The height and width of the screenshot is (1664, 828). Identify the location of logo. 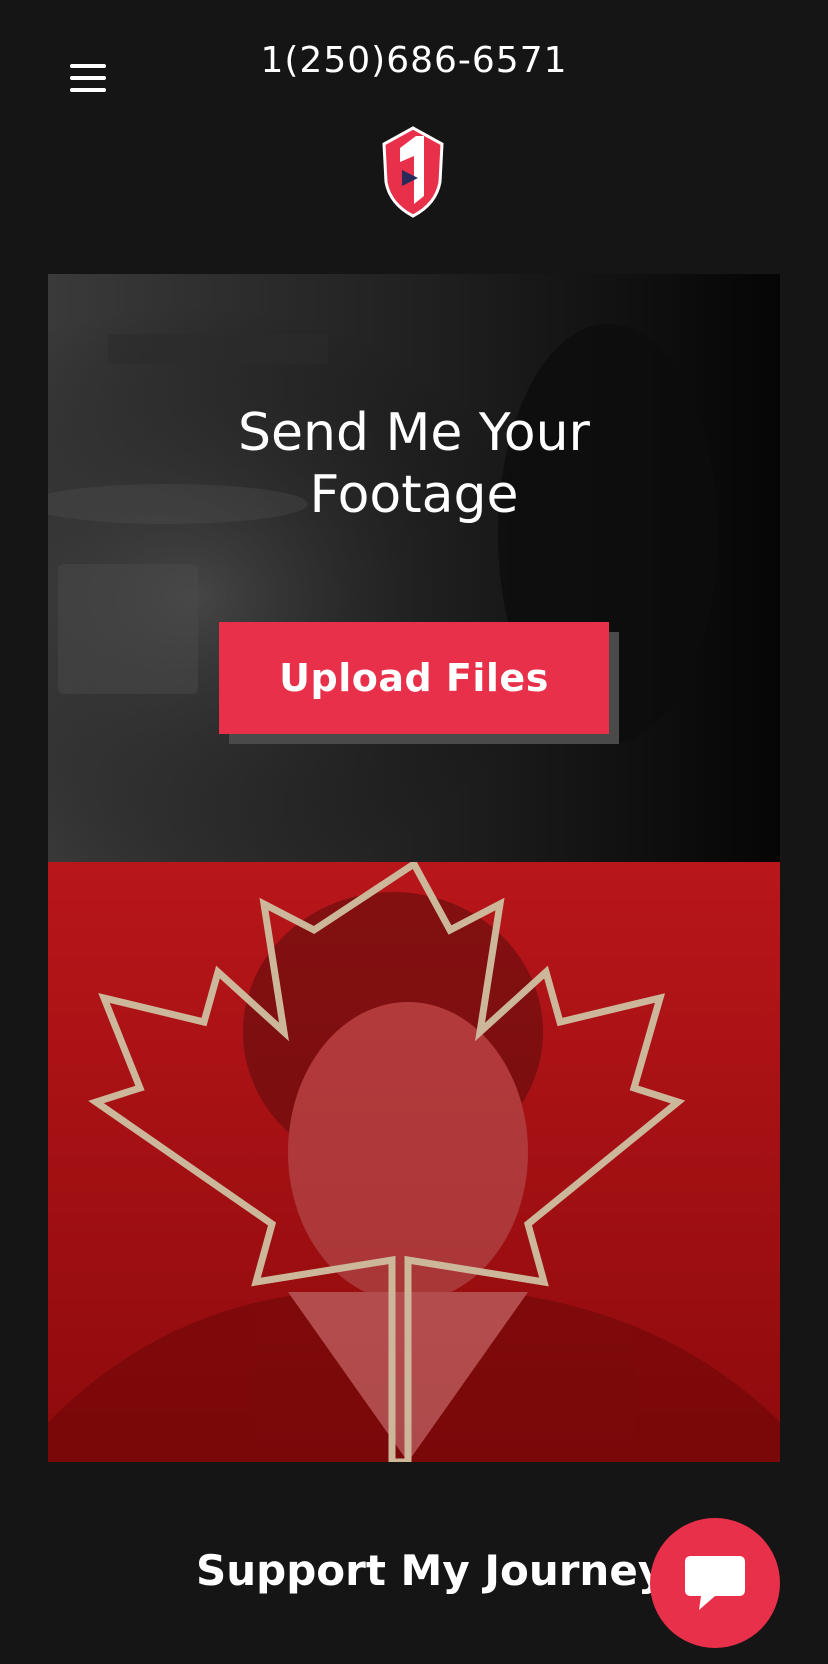
(413, 172).